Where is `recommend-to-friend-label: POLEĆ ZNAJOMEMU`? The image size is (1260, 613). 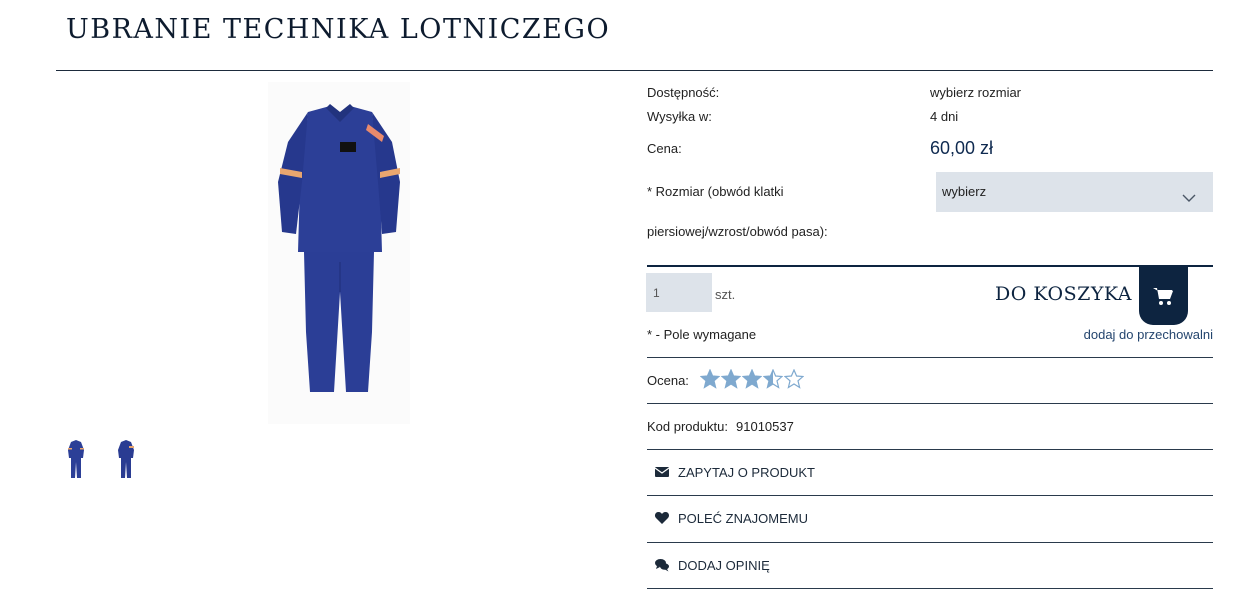 recommend-to-friend-label: POLEĆ ZNAJOMEMU is located at coordinates (743, 518).